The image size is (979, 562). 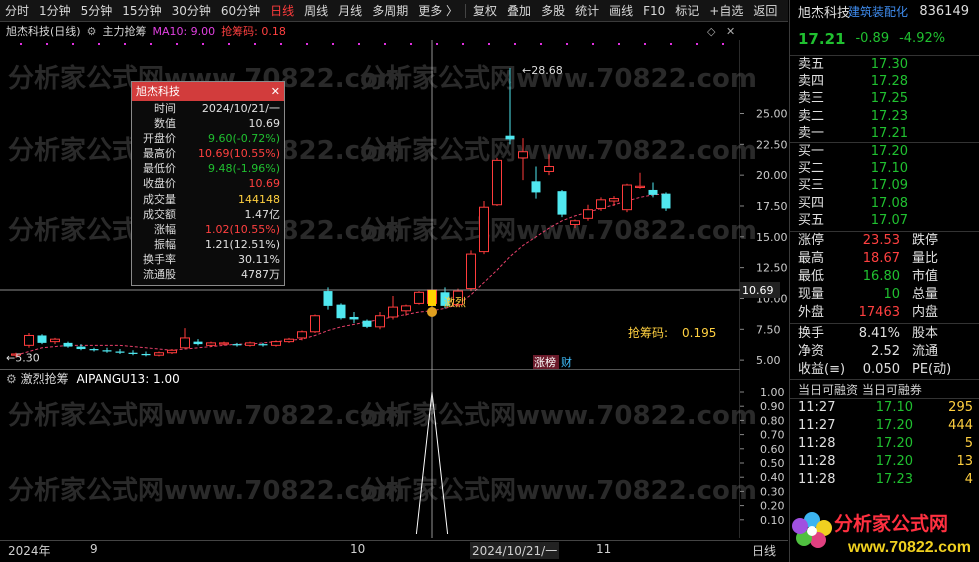 What do you see at coordinates (275, 91) in the screenshot?
I see `tooltip-close-icon: ✕` at bounding box center [275, 91].